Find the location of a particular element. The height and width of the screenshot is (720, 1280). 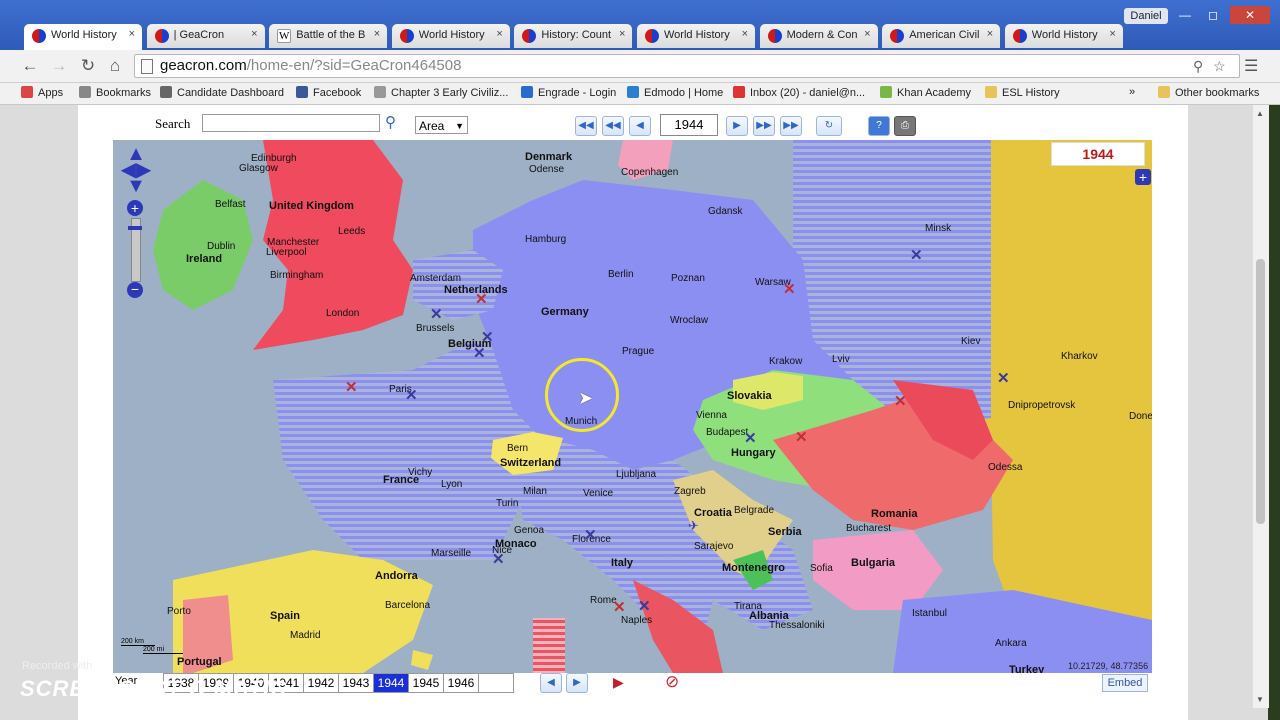

city-label: Poznan is located at coordinates (688, 278).